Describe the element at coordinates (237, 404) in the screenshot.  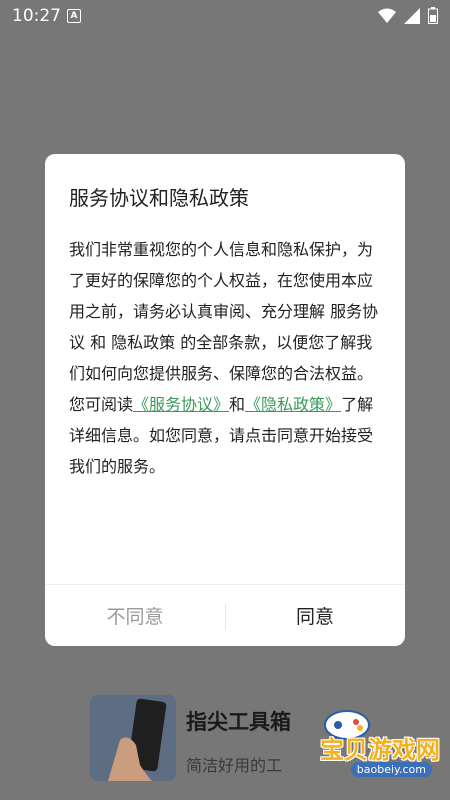
I see `body-text-and: 和` at that location.